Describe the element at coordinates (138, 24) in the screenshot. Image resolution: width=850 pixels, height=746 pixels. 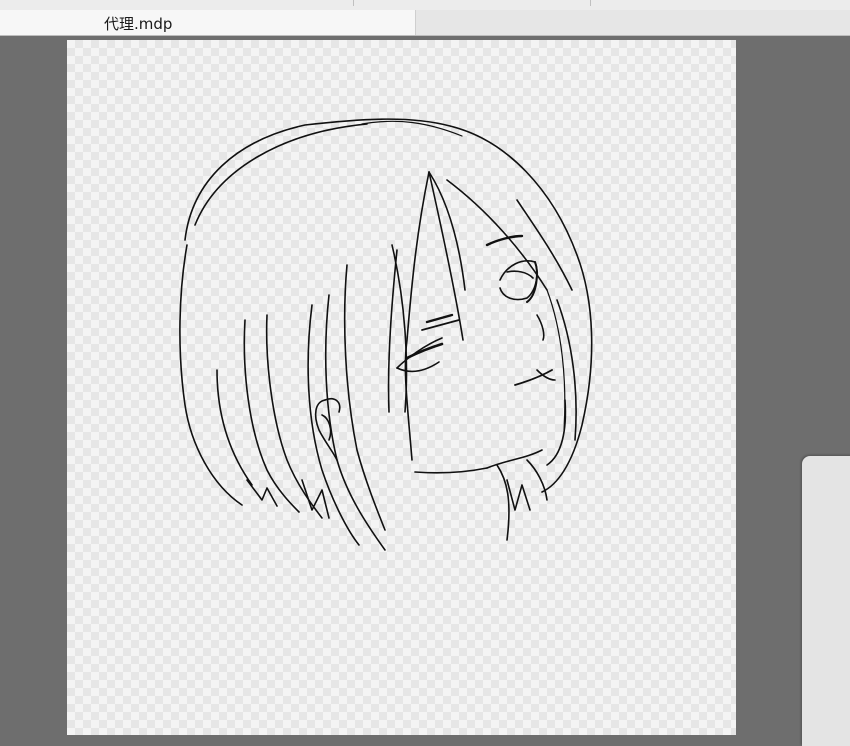
I see `document-tab-title: 代理.mdp` at that location.